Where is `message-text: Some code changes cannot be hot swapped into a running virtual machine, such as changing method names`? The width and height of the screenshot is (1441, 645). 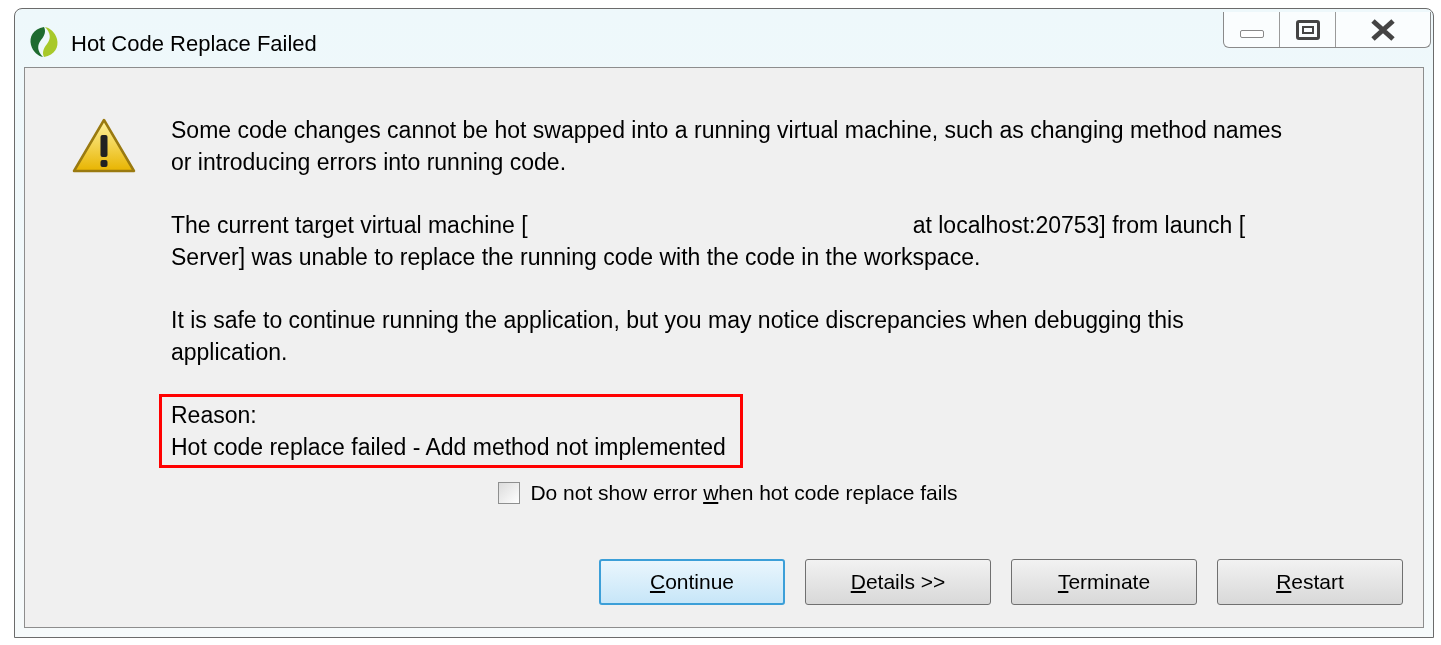
message-text: Some code changes cannot be hot swapped into a running virtual machine, such as changing method names is located at coordinates (727, 130).